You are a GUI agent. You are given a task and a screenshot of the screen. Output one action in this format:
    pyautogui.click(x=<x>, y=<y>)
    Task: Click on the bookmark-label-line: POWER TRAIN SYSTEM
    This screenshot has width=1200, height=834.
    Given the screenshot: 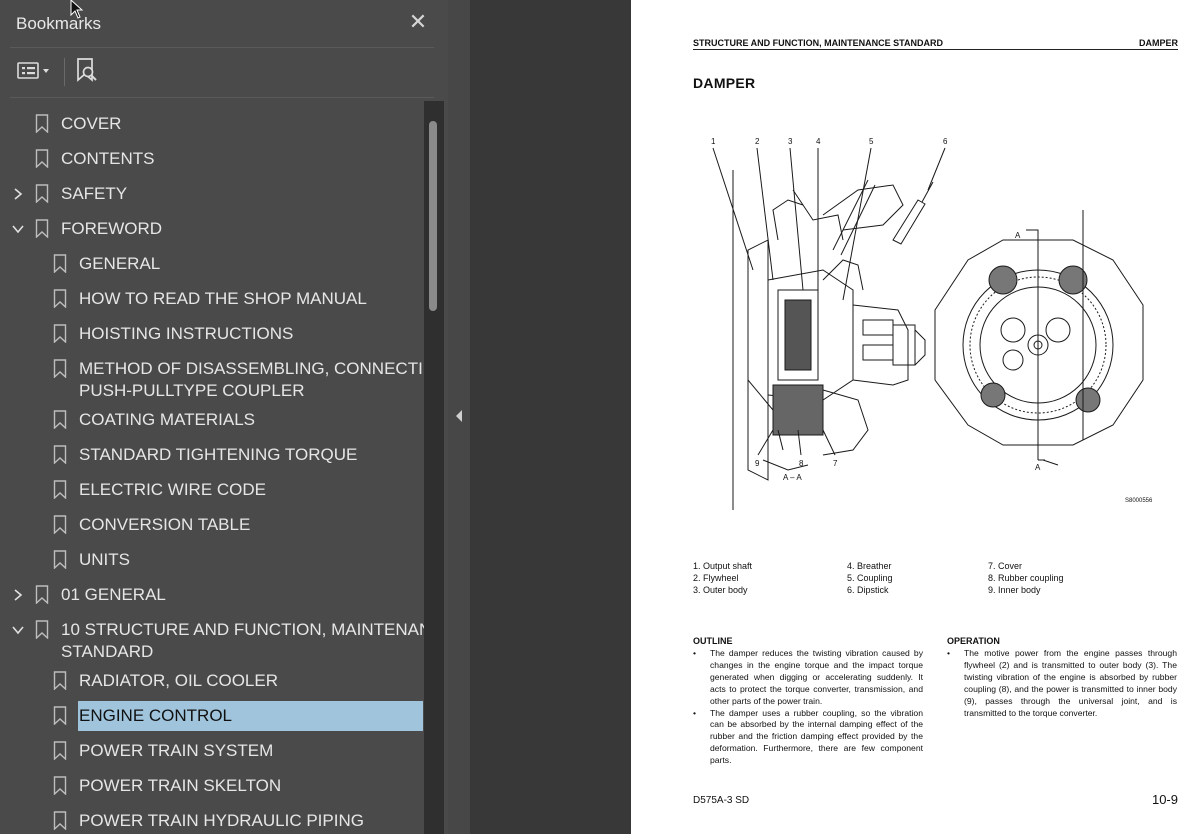 What is the action you would take?
    pyautogui.click(x=176, y=750)
    